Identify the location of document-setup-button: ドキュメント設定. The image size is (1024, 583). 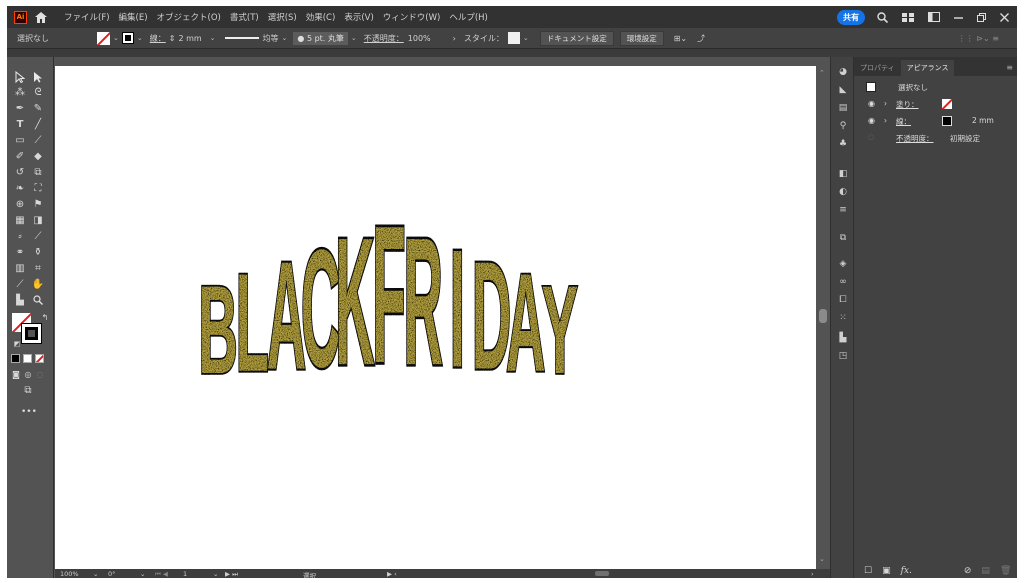
(576, 38).